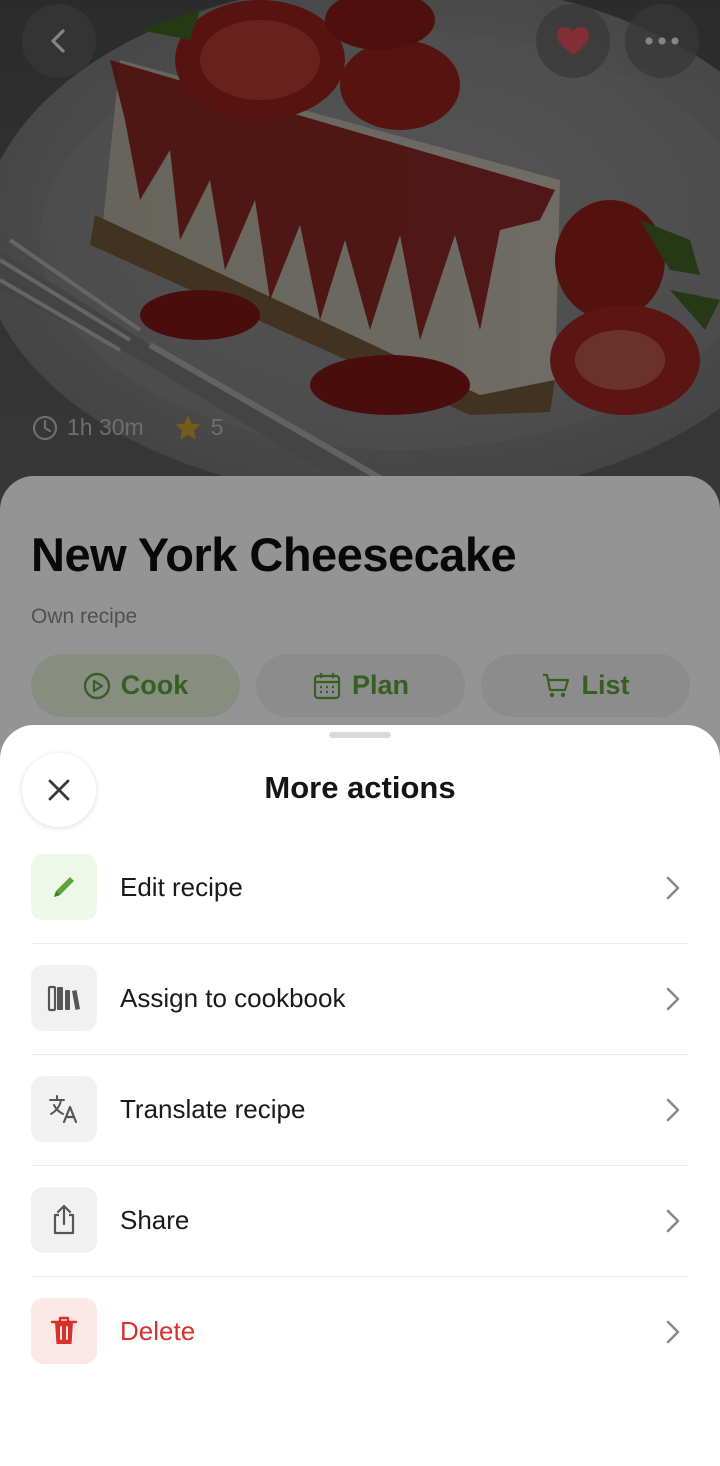 The height and width of the screenshot is (1466, 720). What do you see at coordinates (360, 787) in the screenshot?
I see `sheet-title: More actions` at bounding box center [360, 787].